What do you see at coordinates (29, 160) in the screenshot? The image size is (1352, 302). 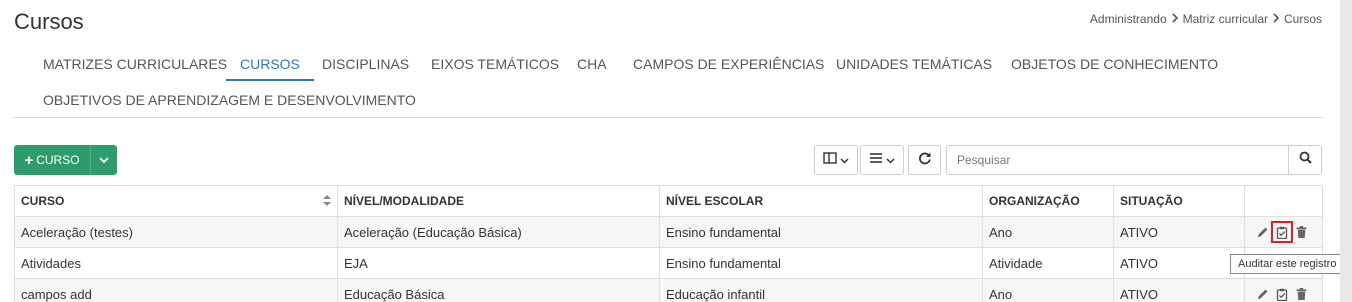 I see `plus-icon: +` at bounding box center [29, 160].